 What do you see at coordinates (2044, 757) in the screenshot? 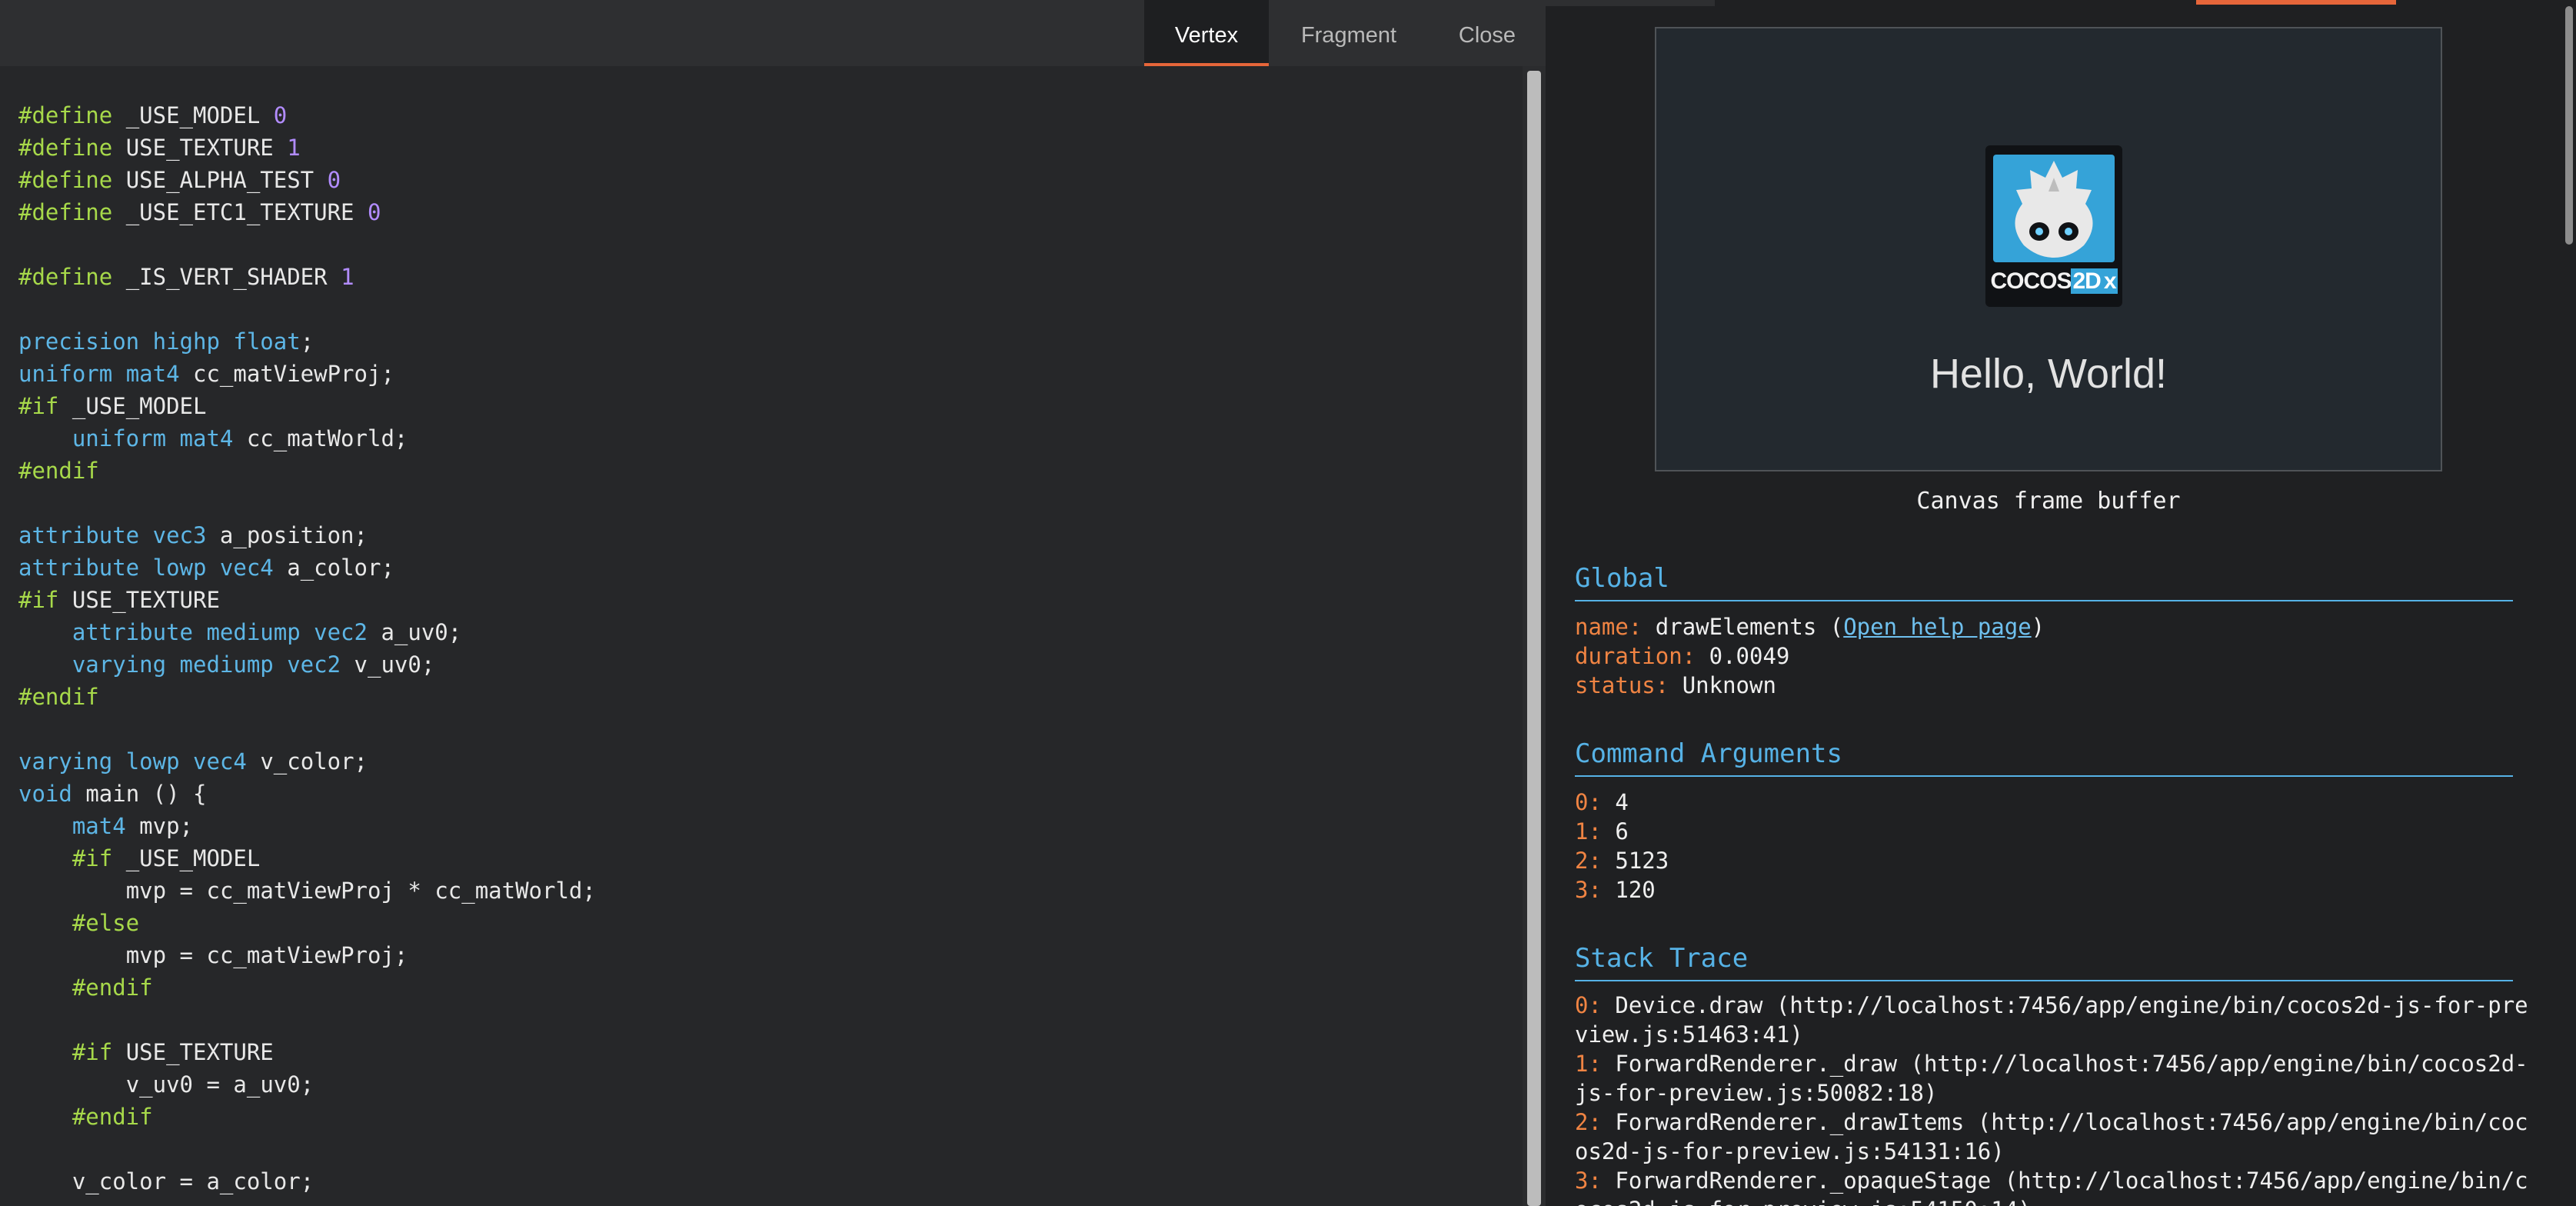
I see `command-arguments-title: Command Arguments` at bounding box center [2044, 757].